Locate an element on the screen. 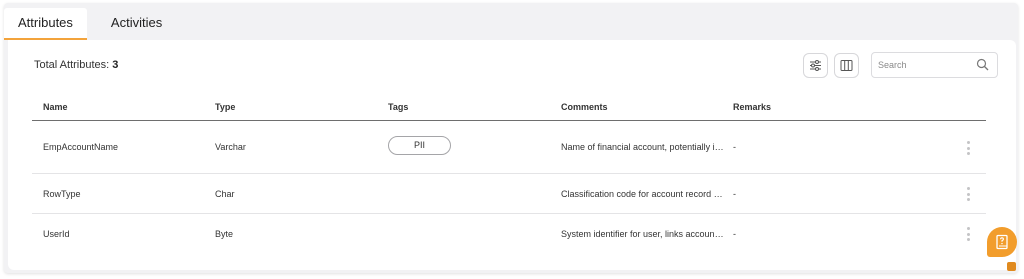 Image resolution: width=1024 pixels, height=279 pixels. table-header: Name Type Tags Comments Remarks is located at coordinates (509, 108).